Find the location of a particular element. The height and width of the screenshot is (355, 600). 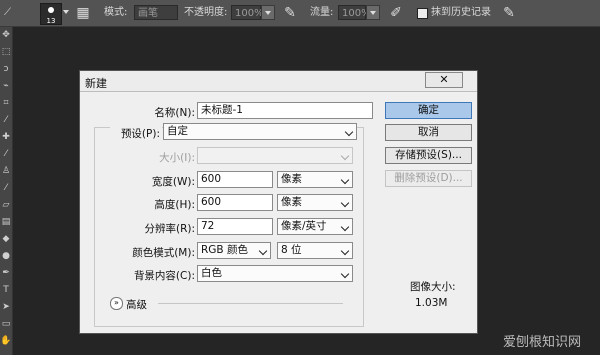

preset-value: 自定 is located at coordinates (177, 131).